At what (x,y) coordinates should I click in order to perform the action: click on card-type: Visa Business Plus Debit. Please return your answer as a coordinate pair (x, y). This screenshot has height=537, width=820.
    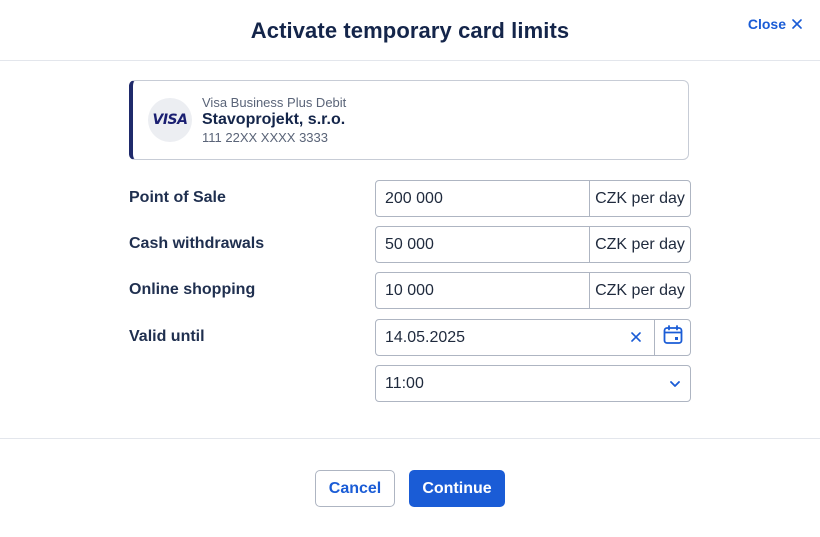
    Looking at the image, I should click on (274, 102).